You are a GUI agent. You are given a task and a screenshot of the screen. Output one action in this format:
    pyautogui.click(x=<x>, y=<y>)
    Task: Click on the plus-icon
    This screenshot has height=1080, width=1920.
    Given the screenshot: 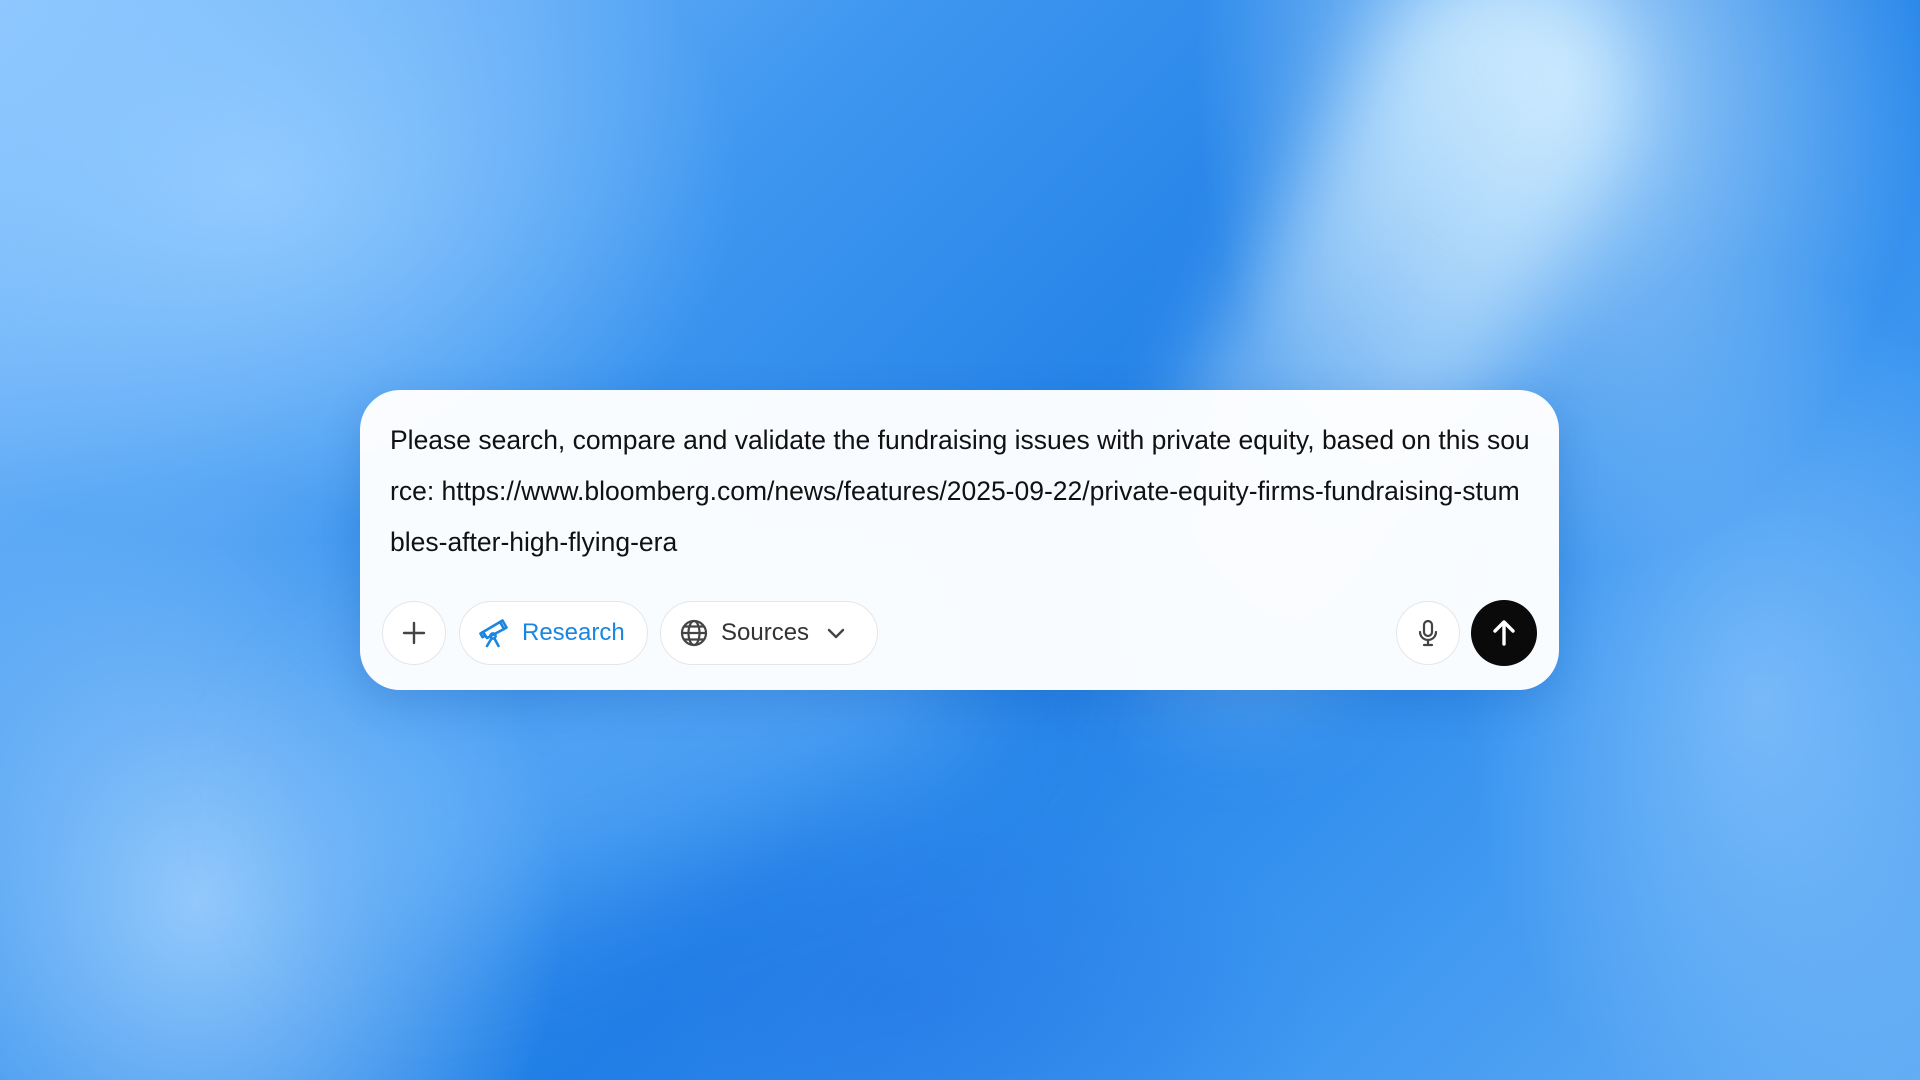 What is the action you would take?
    pyautogui.click(x=414, y=633)
    